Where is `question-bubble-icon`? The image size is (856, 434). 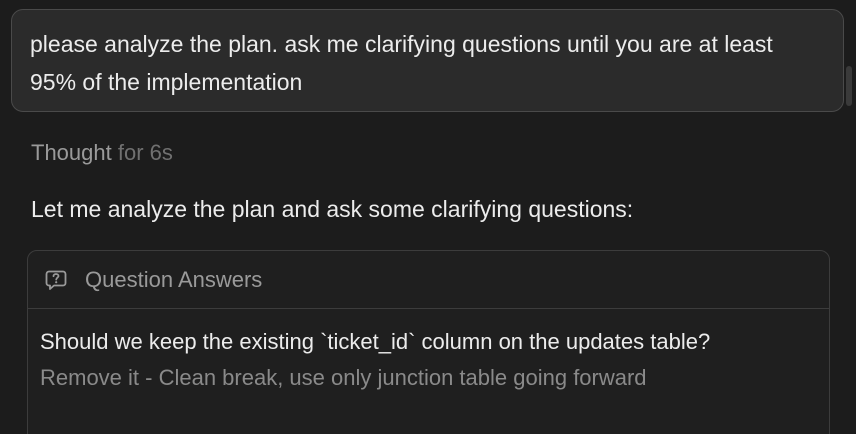 question-bubble-icon is located at coordinates (56, 280).